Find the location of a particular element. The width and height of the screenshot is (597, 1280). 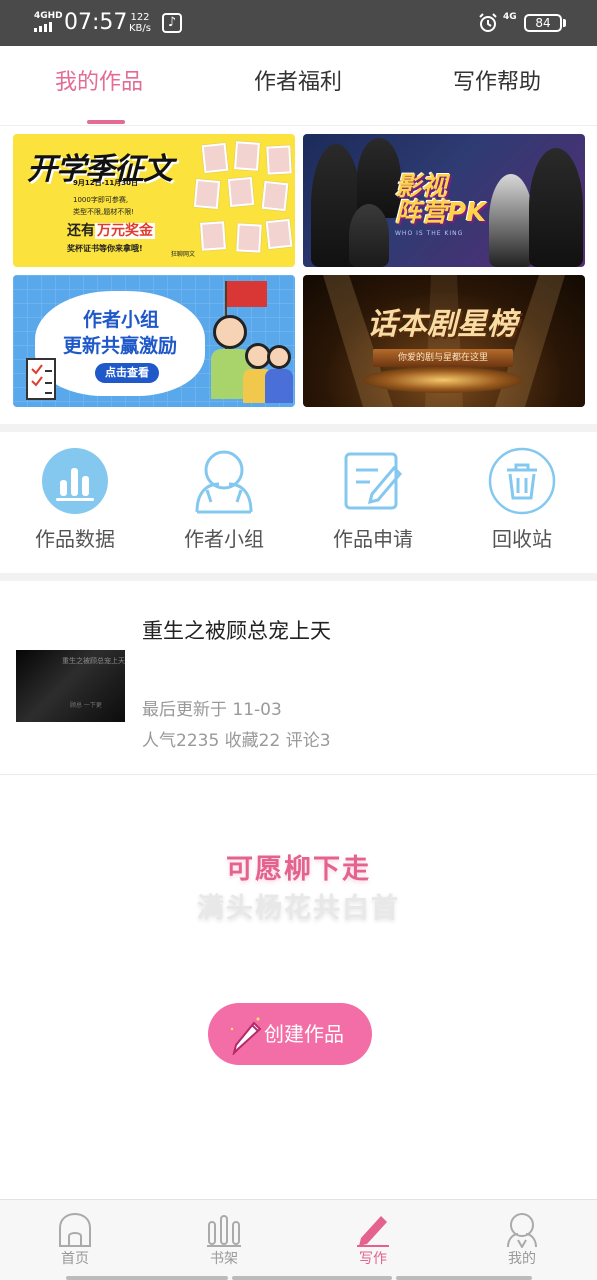

network-type-right: 4G is located at coordinates (510, 17).